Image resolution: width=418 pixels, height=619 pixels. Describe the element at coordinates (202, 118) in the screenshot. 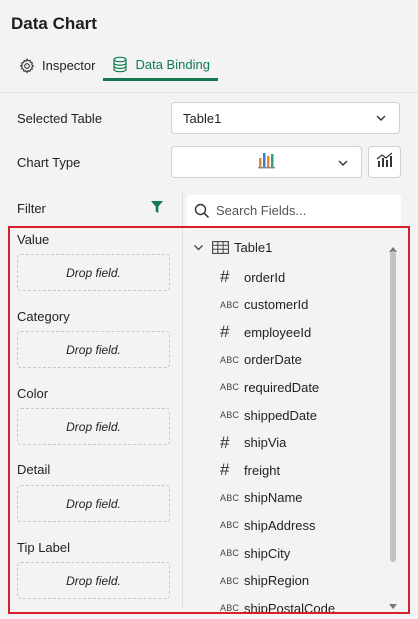

I see `selected-table-value: Table1` at that location.